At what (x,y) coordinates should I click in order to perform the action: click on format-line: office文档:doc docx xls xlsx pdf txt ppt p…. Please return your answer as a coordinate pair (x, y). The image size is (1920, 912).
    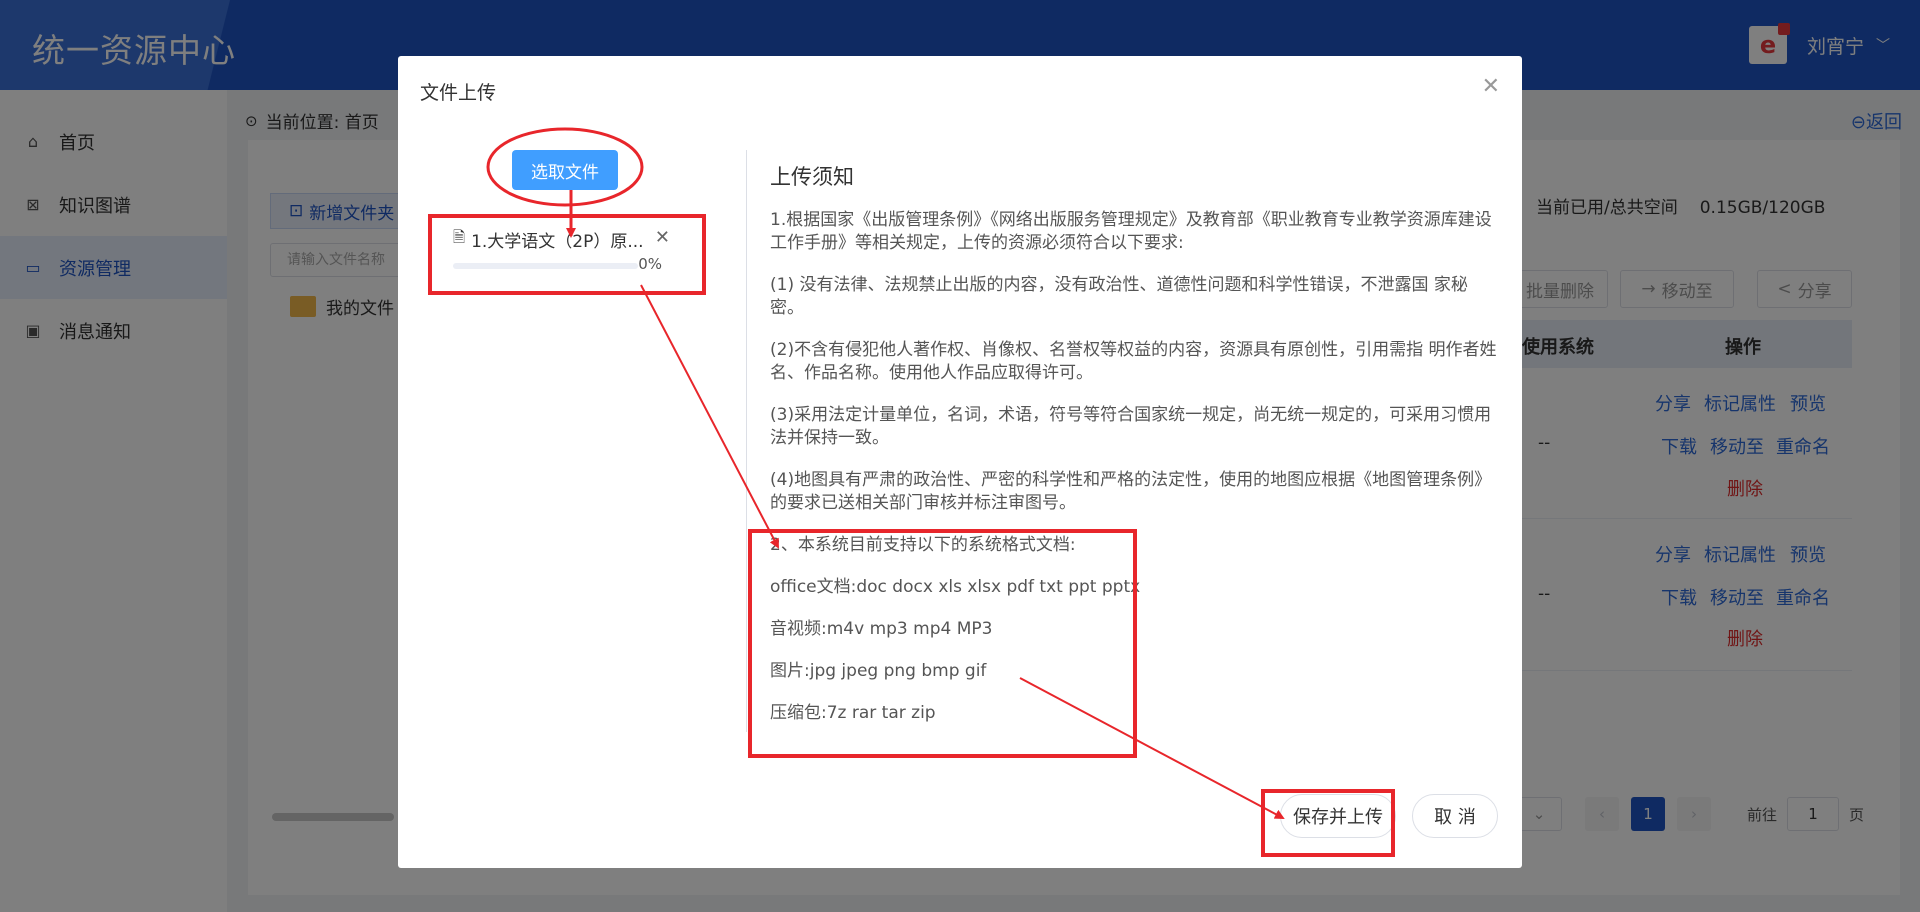
    Looking at the image, I should click on (955, 587).